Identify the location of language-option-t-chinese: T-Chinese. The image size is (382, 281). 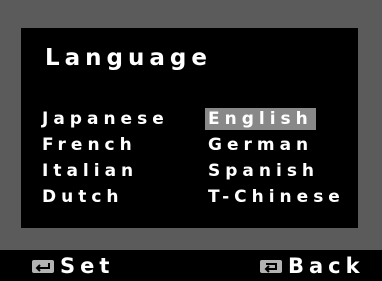
(276, 197).